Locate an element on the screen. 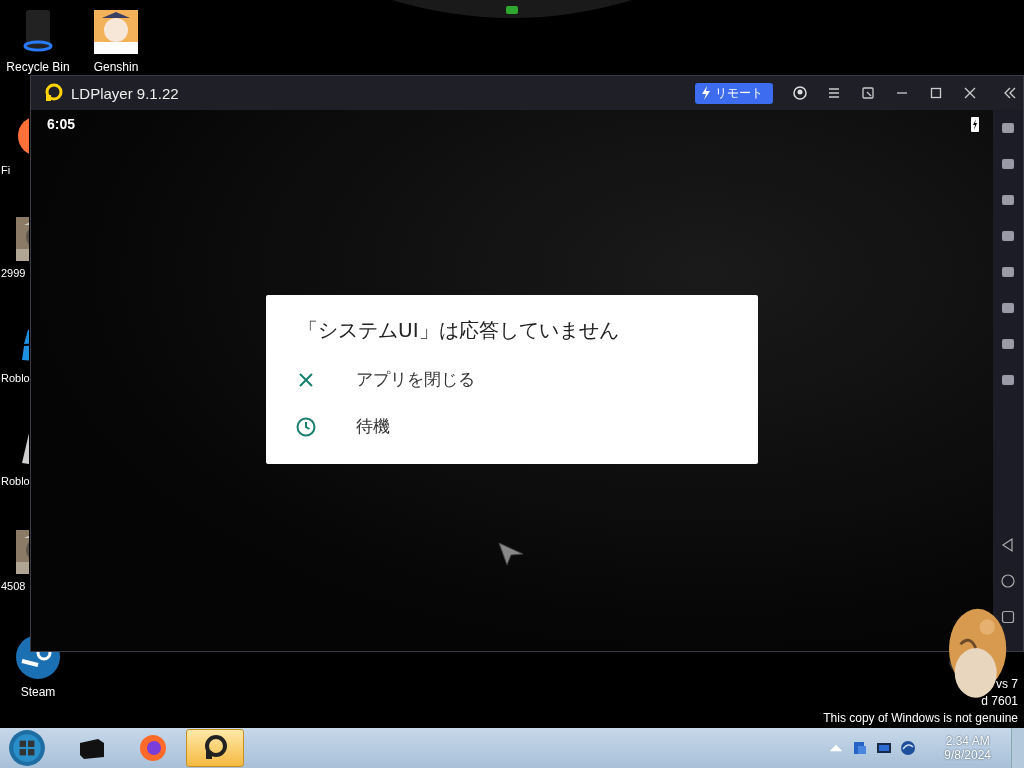  recents-icon is located at coordinates (1008, 617).